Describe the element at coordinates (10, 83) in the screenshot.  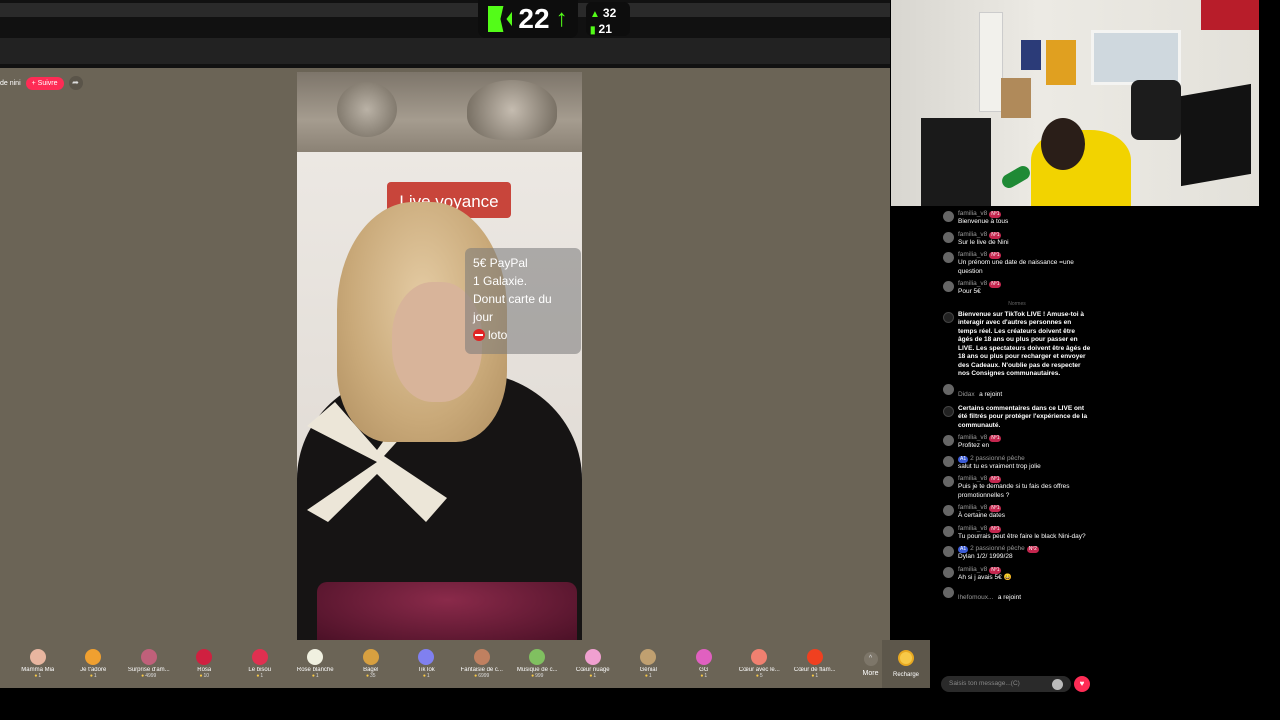
I see `host-name: de nini` at that location.